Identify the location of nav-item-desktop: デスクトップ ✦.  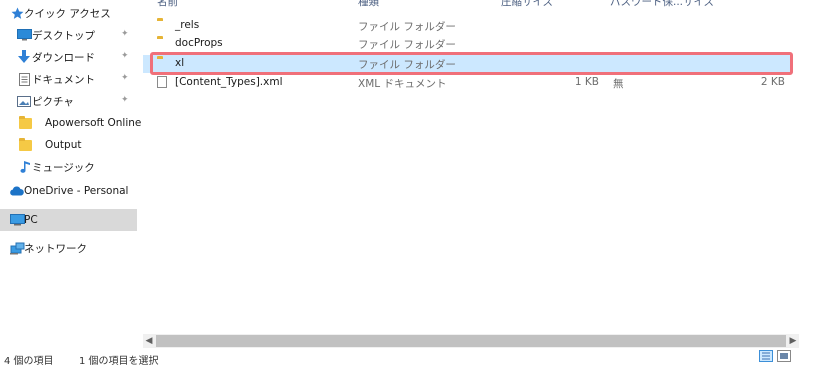
(68, 35).